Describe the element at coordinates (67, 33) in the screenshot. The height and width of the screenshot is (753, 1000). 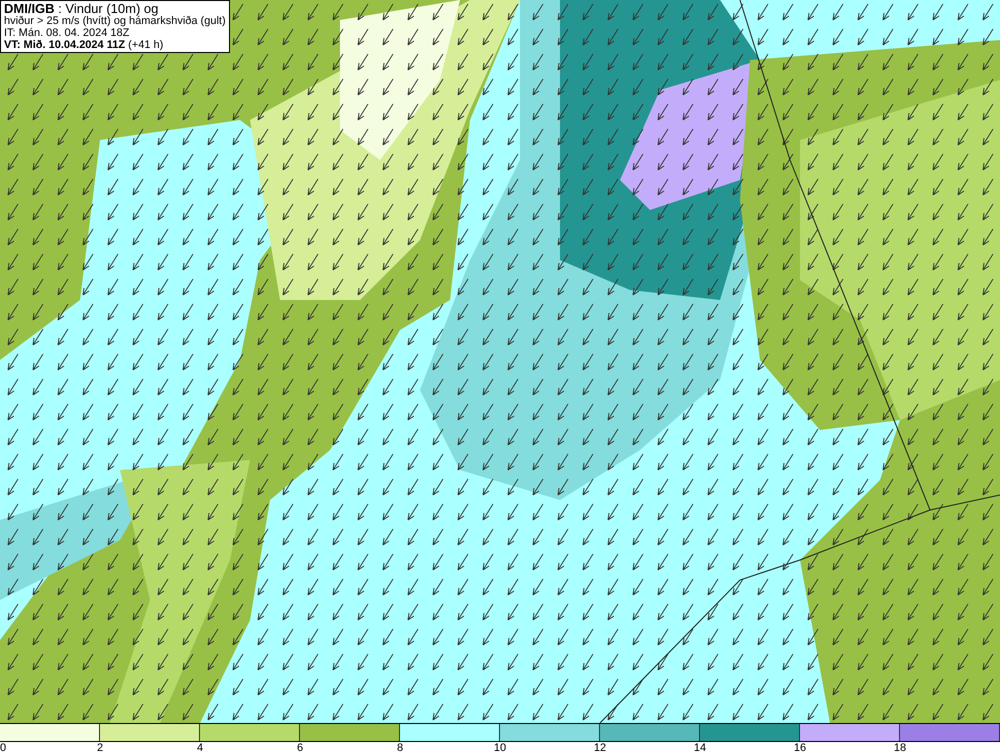
I see `info-text: IT: Mán. 08. 04. 2024 18Z` at that location.